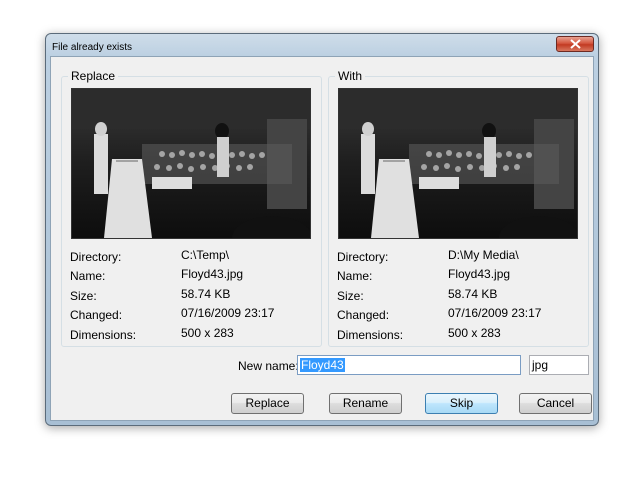  I want to click on close-button, so click(575, 44).